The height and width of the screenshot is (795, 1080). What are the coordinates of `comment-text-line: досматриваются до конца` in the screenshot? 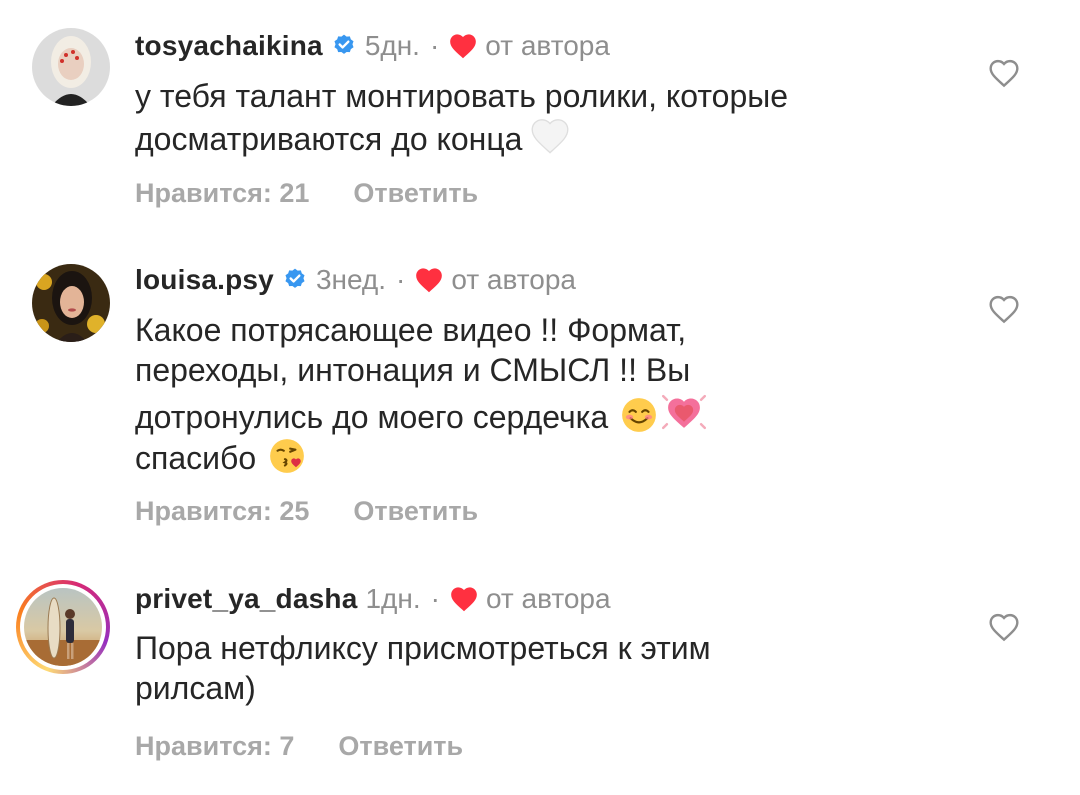 It's located at (329, 139).